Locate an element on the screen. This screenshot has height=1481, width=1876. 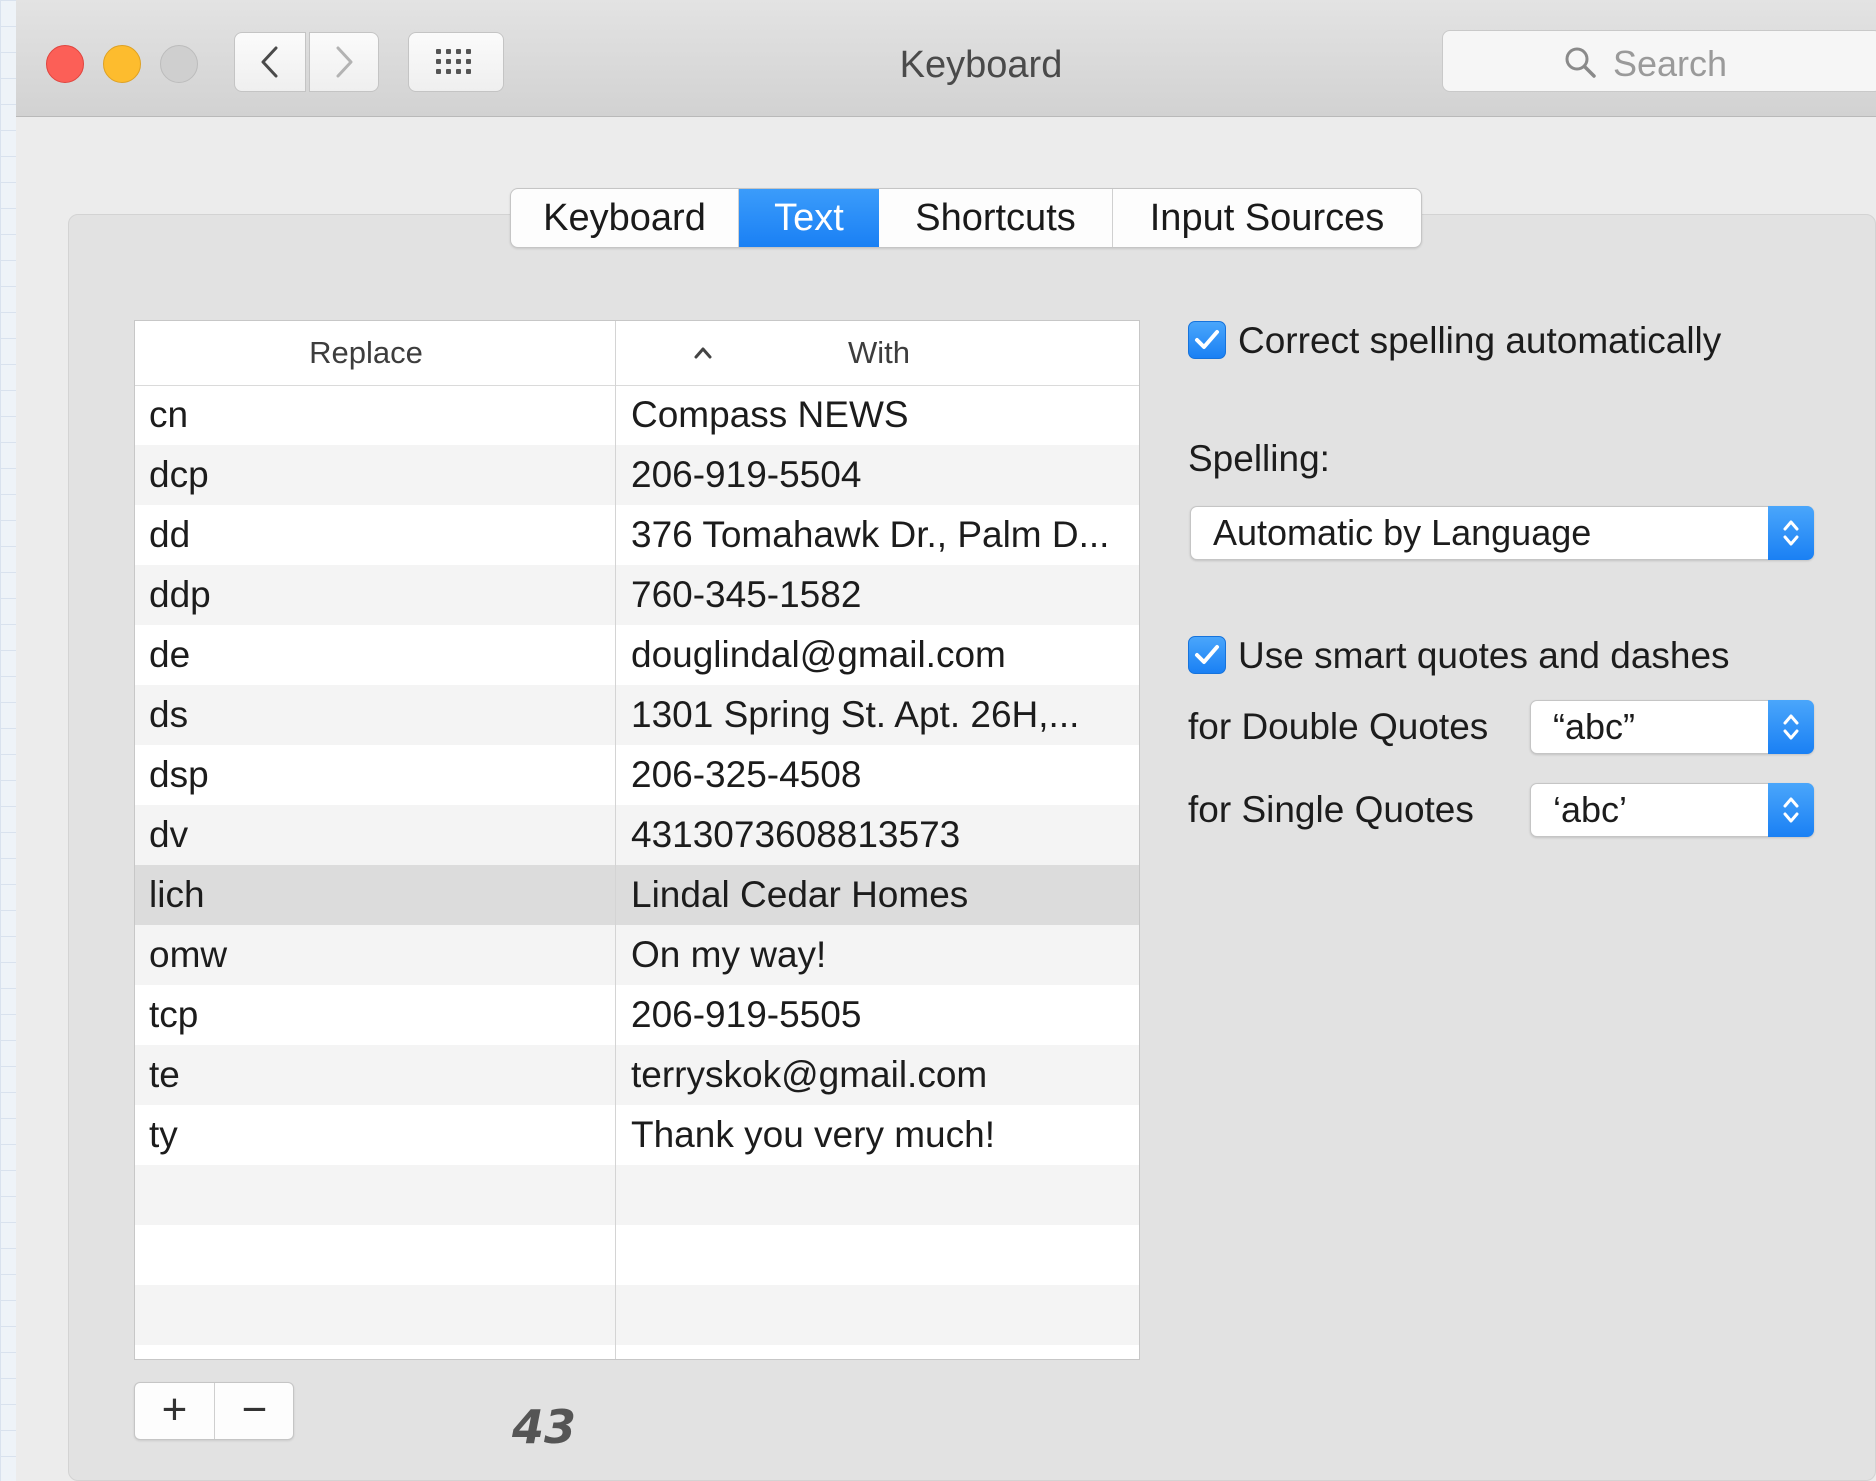
column-divider is located at coordinates (615, 840).